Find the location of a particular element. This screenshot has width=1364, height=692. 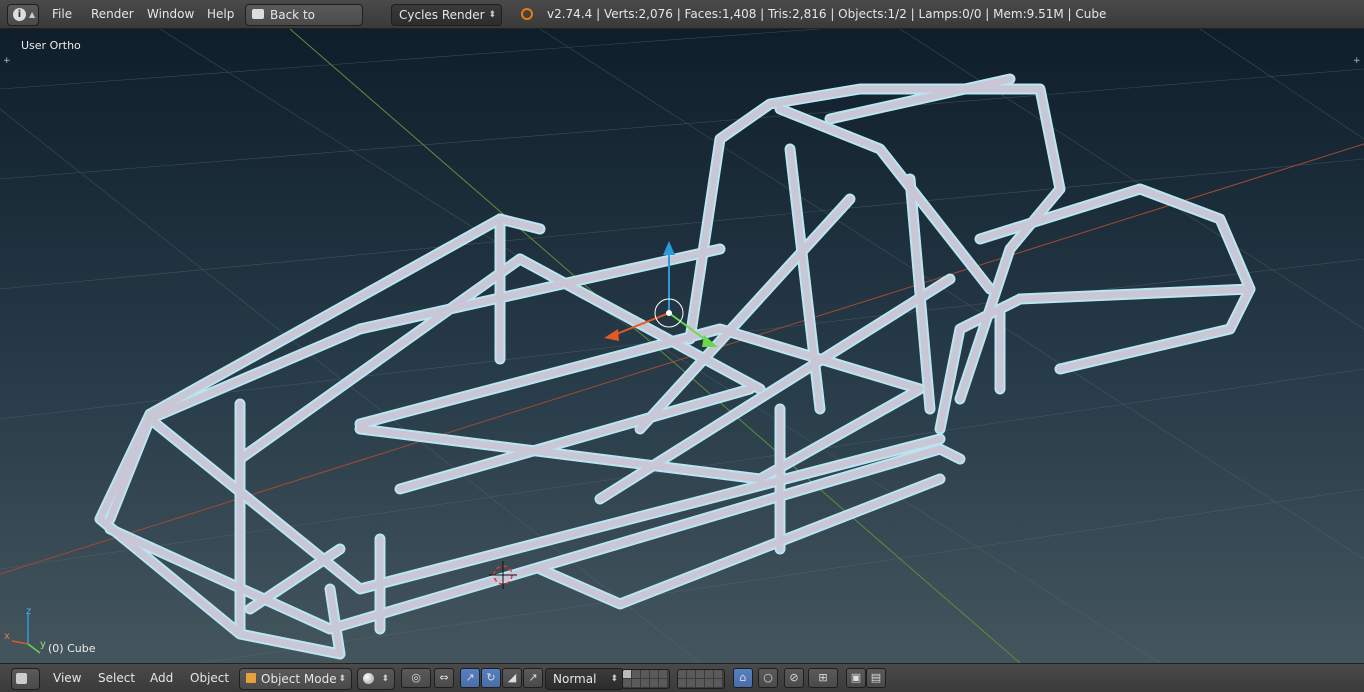

axis-label-y: y is located at coordinates (43, 644).